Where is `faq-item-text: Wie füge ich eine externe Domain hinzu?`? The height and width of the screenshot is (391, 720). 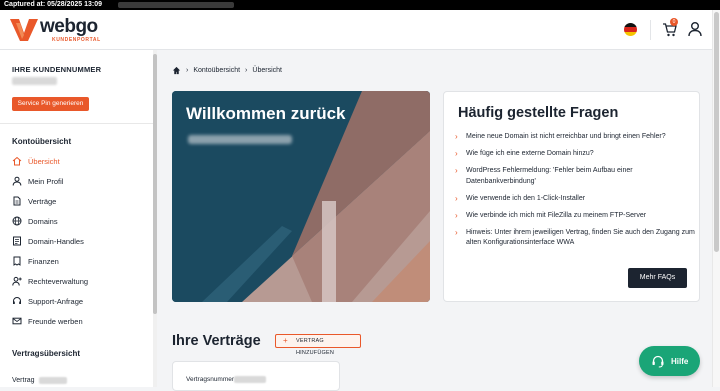 faq-item-text: Wie füge ich eine externe Domain hinzu? is located at coordinates (530, 153).